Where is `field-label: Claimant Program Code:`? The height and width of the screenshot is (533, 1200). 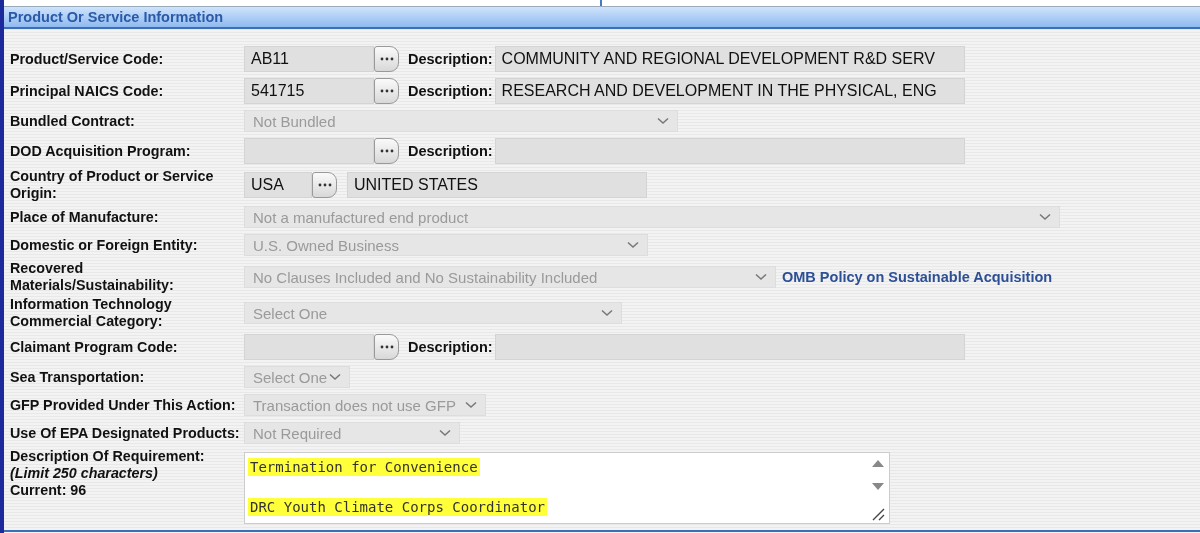 field-label: Claimant Program Code: is located at coordinates (94, 347).